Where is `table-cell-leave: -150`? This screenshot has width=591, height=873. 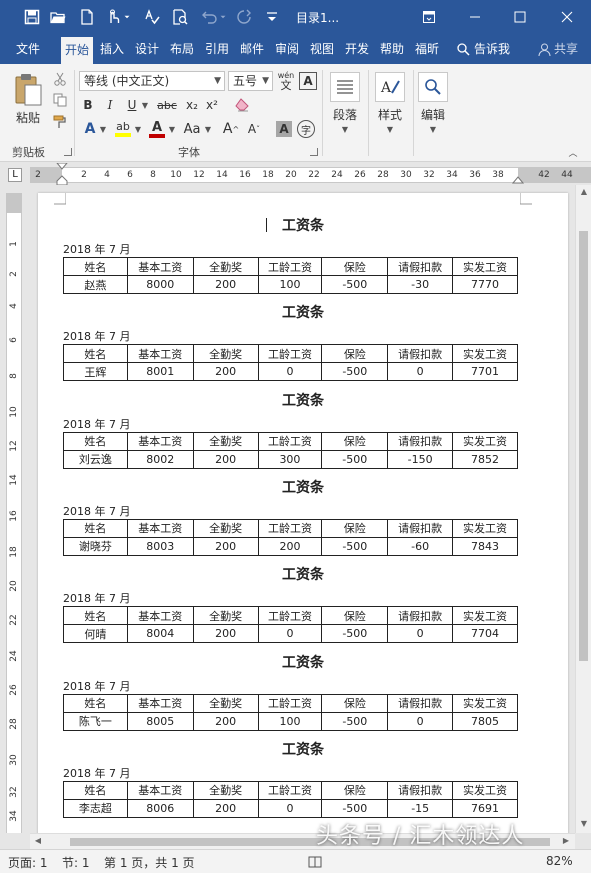 table-cell-leave: -150 is located at coordinates (420, 459).